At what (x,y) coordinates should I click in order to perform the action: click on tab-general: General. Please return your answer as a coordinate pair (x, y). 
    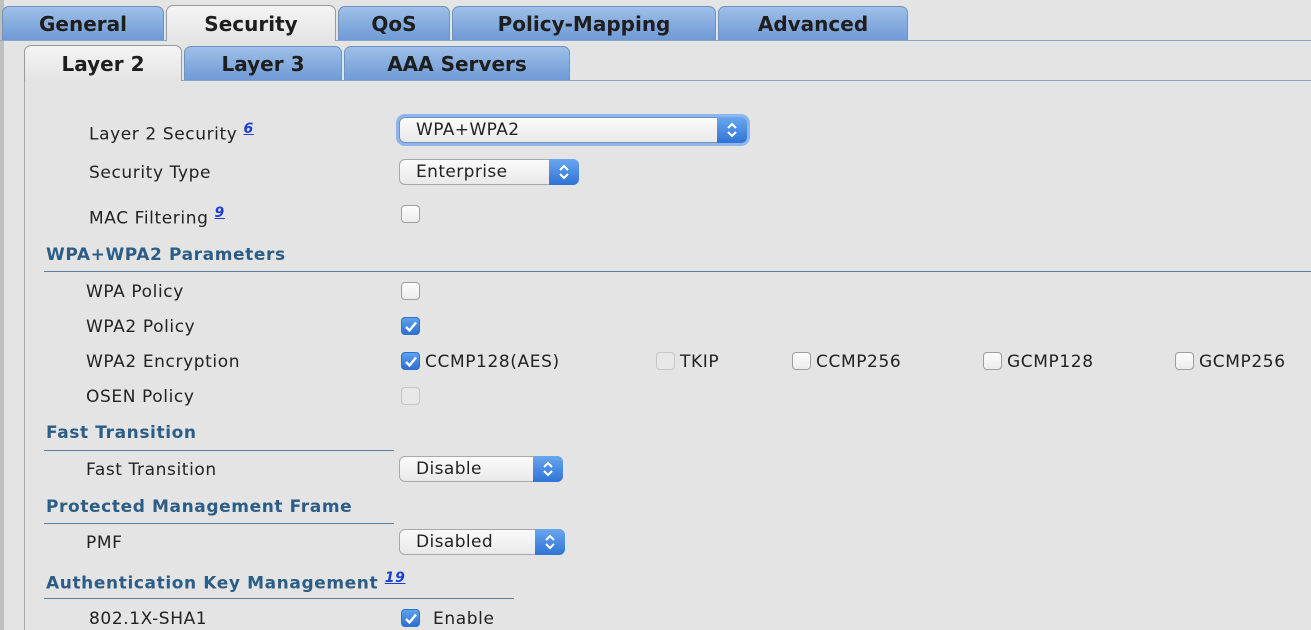
    Looking at the image, I should click on (83, 23).